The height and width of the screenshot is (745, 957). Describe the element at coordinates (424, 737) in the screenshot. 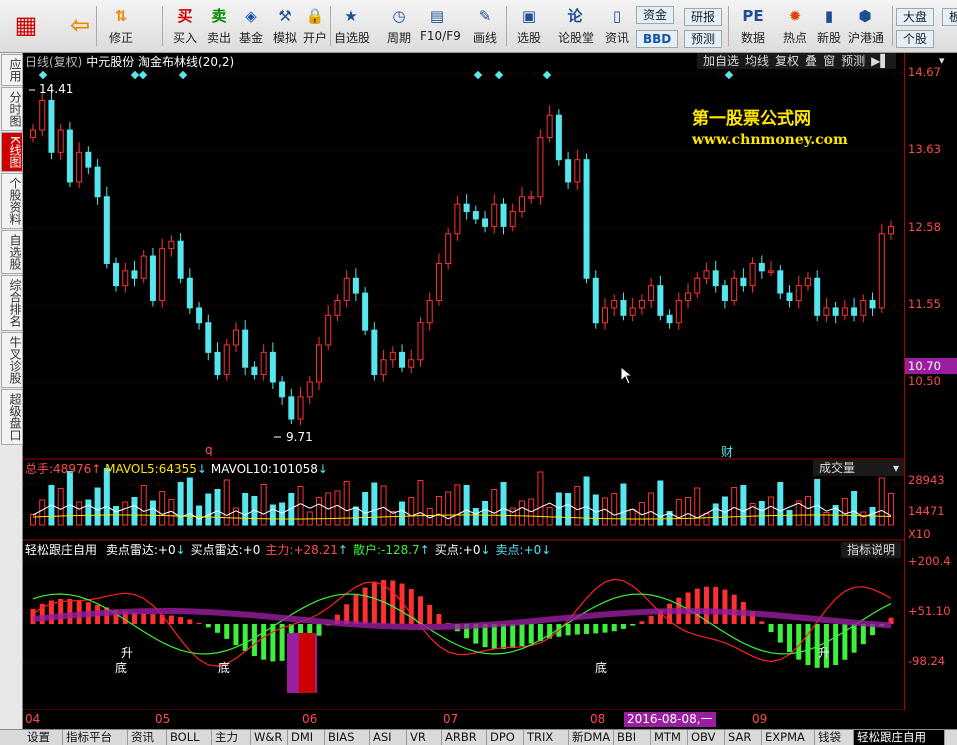

I see `indicator-tab: VR` at that location.